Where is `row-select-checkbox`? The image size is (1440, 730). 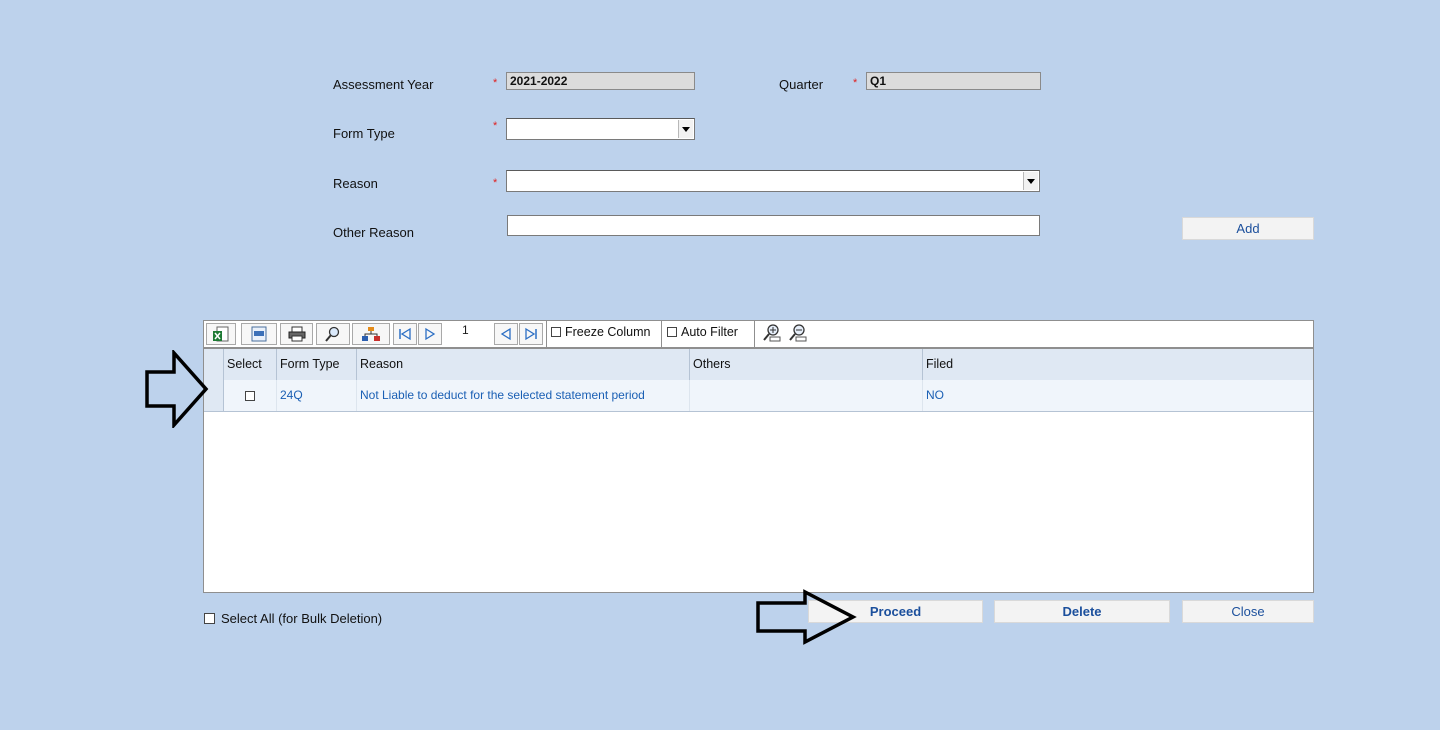
row-select-checkbox is located at coordinates (250, 395).